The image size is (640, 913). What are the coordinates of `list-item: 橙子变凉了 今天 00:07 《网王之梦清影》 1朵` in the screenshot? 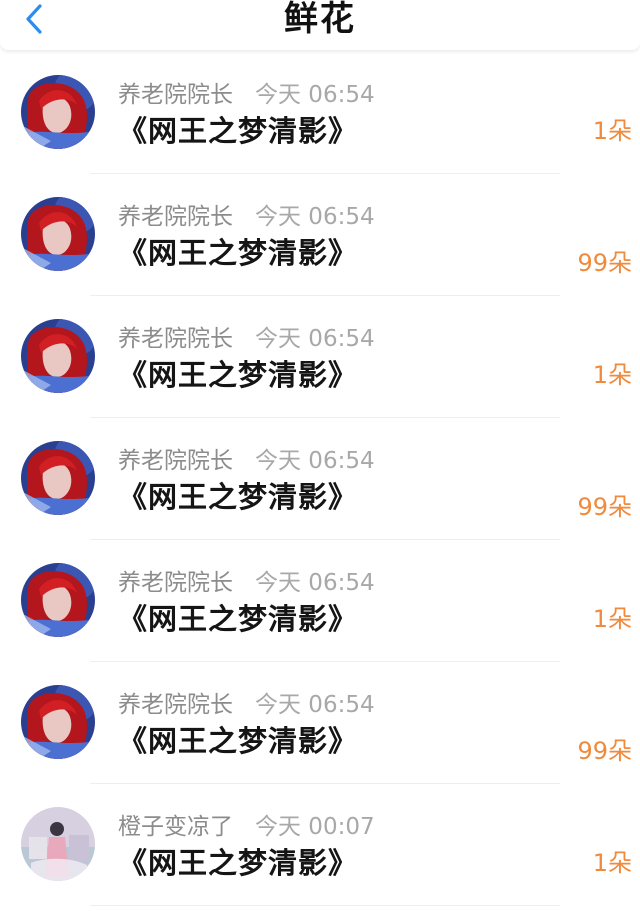 It's located at (320, 845).